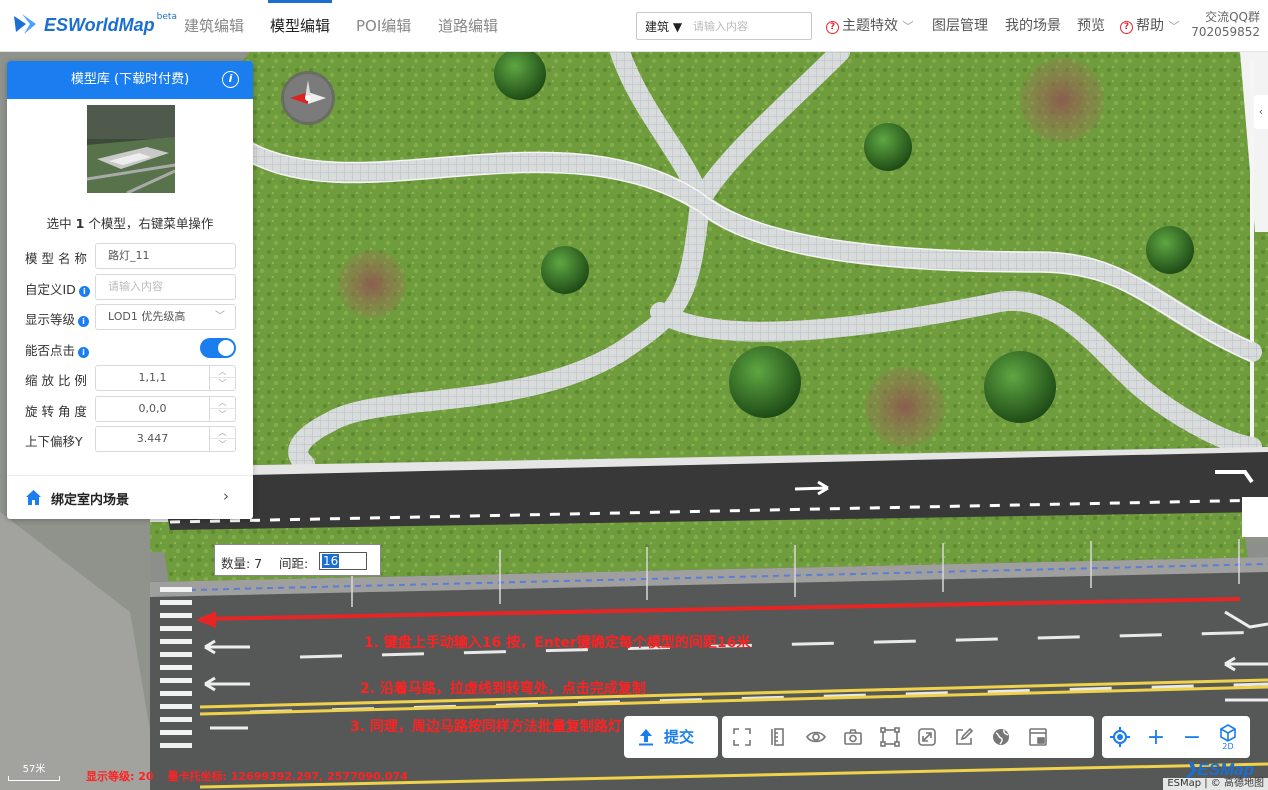 This screenshot has width=1268, height=790. Describe the element at coordinates (890, 737) in the screenshot. I see `frame-select-button` at that location.